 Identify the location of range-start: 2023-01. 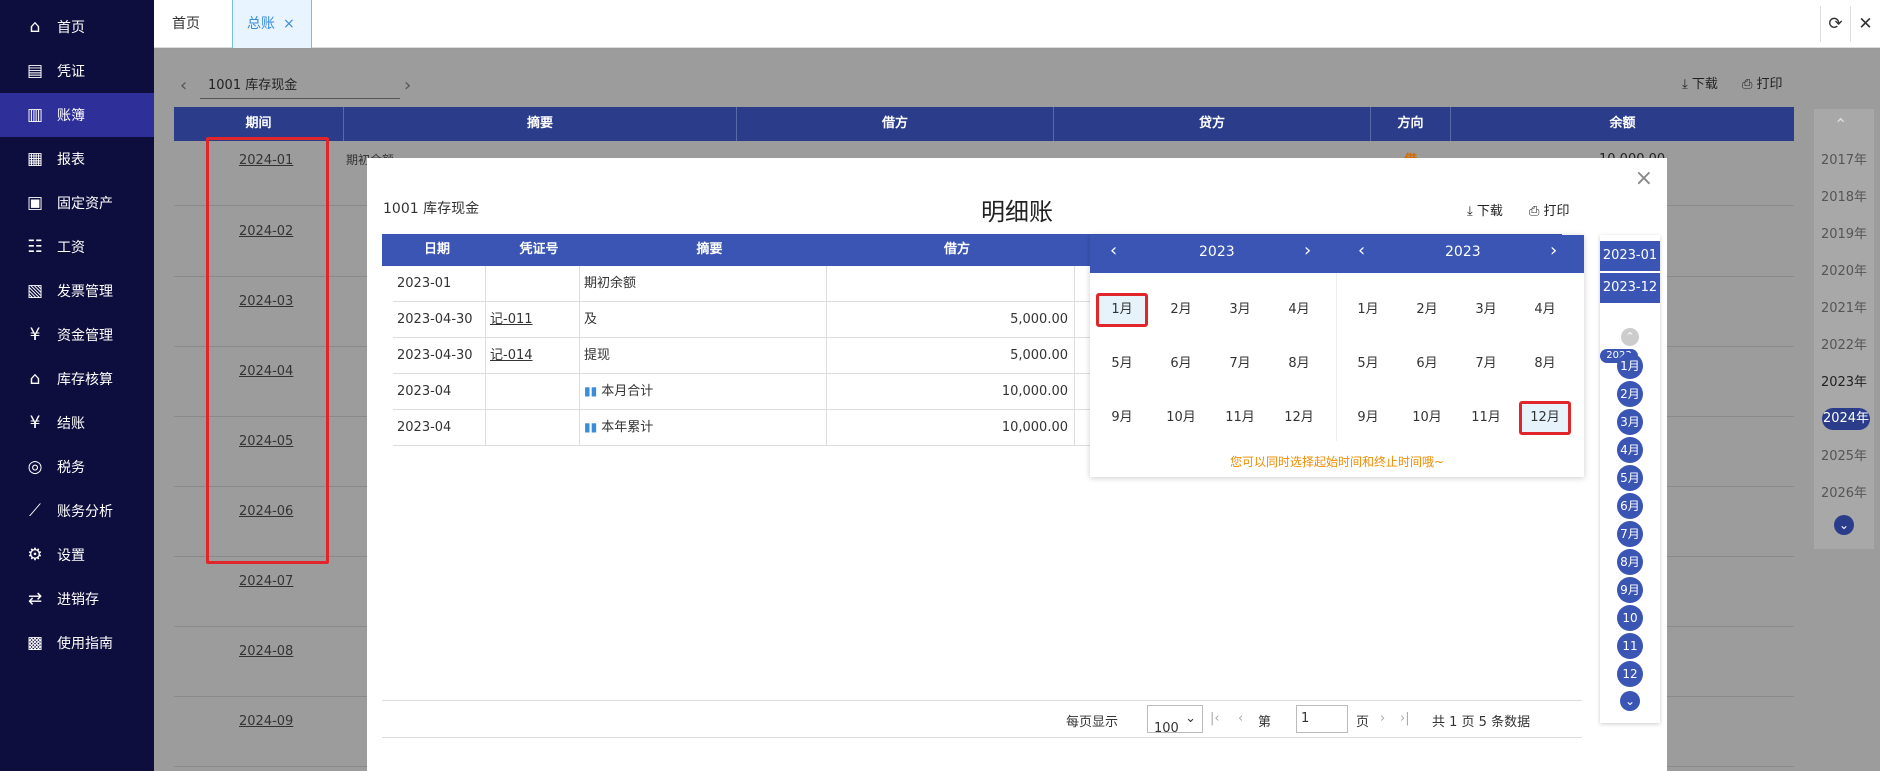
(1630, 256).